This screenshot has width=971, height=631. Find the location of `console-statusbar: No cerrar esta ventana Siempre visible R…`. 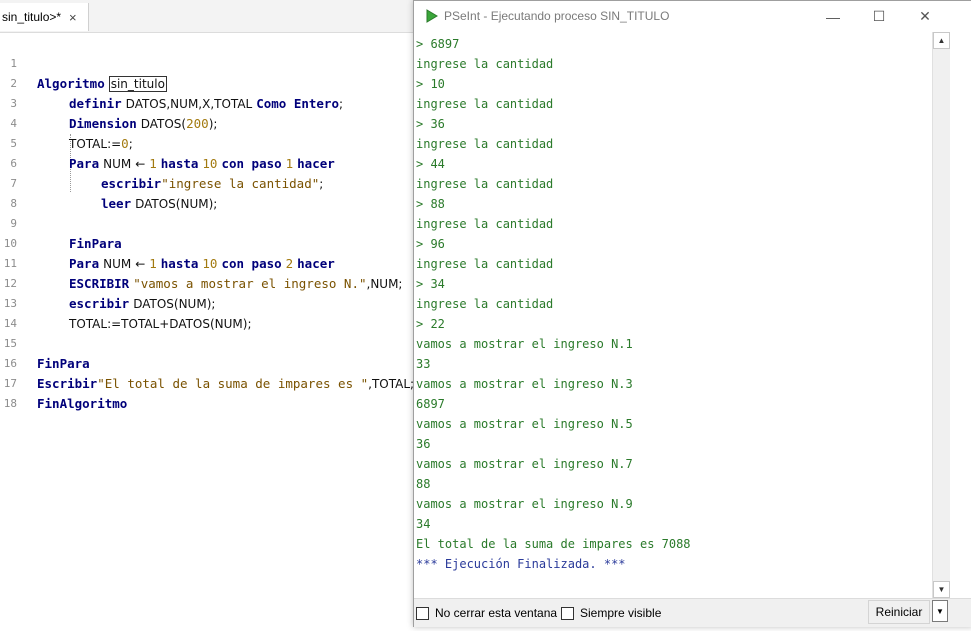

console-statusbar: No cerrar esta ventana Siempre visible R… is located at coordinates (692, 612).